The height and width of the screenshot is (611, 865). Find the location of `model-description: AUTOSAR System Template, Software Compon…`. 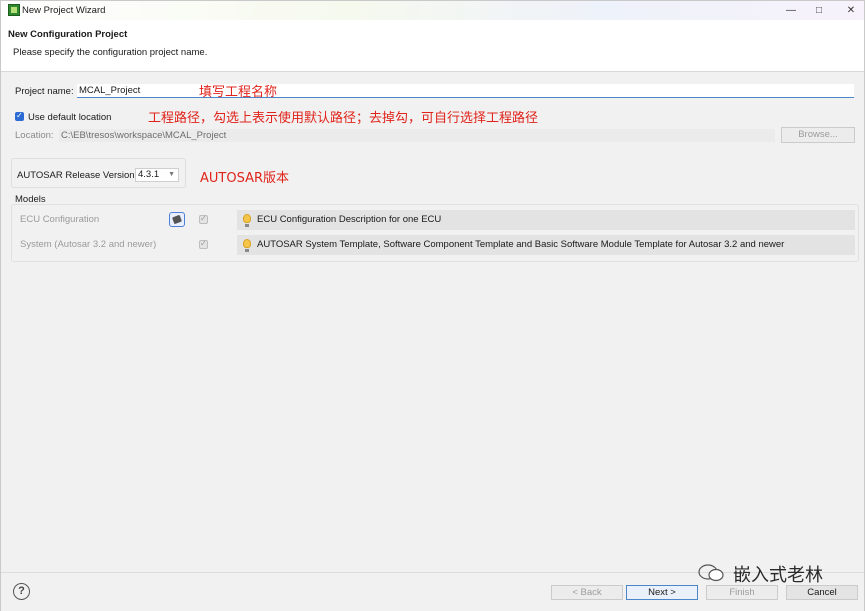

model-description: AUTOSAR System Template, Software Compon… is located at coordinates (546, 245).